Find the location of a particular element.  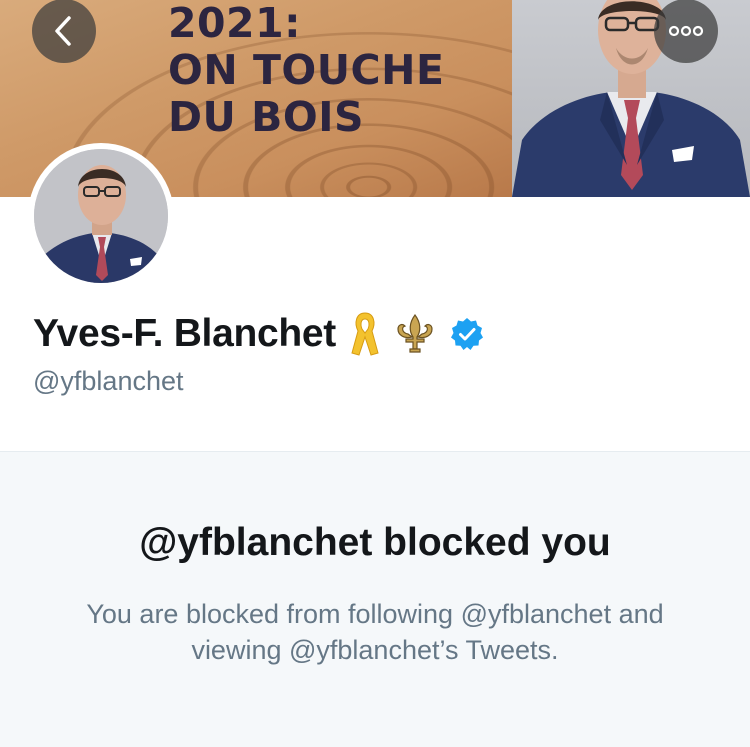

display-name: Yves-F. Blanchet is located at coordinates (184, 333).